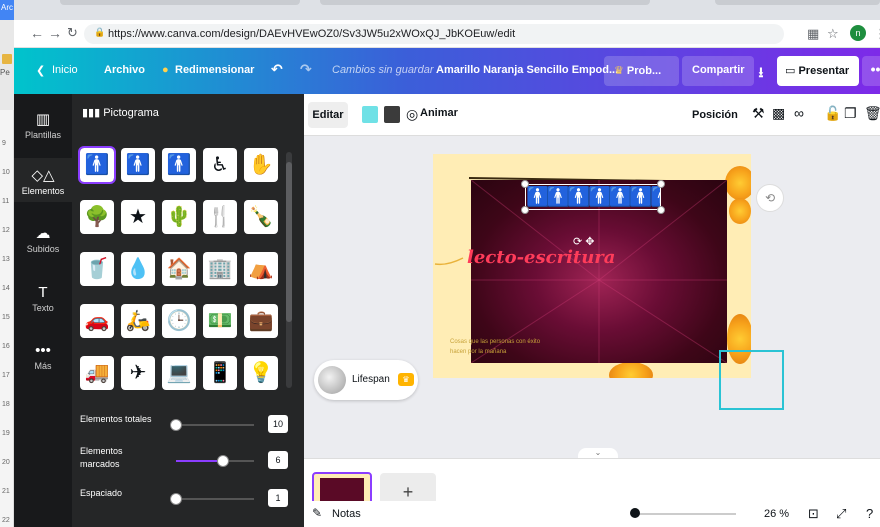 The height and width of the screenshot is (527, 880). What do you see at coordinates (124, 70) in the screenshot?
I see `archivo-menu: Archivo` at bounding box center [124, 70].